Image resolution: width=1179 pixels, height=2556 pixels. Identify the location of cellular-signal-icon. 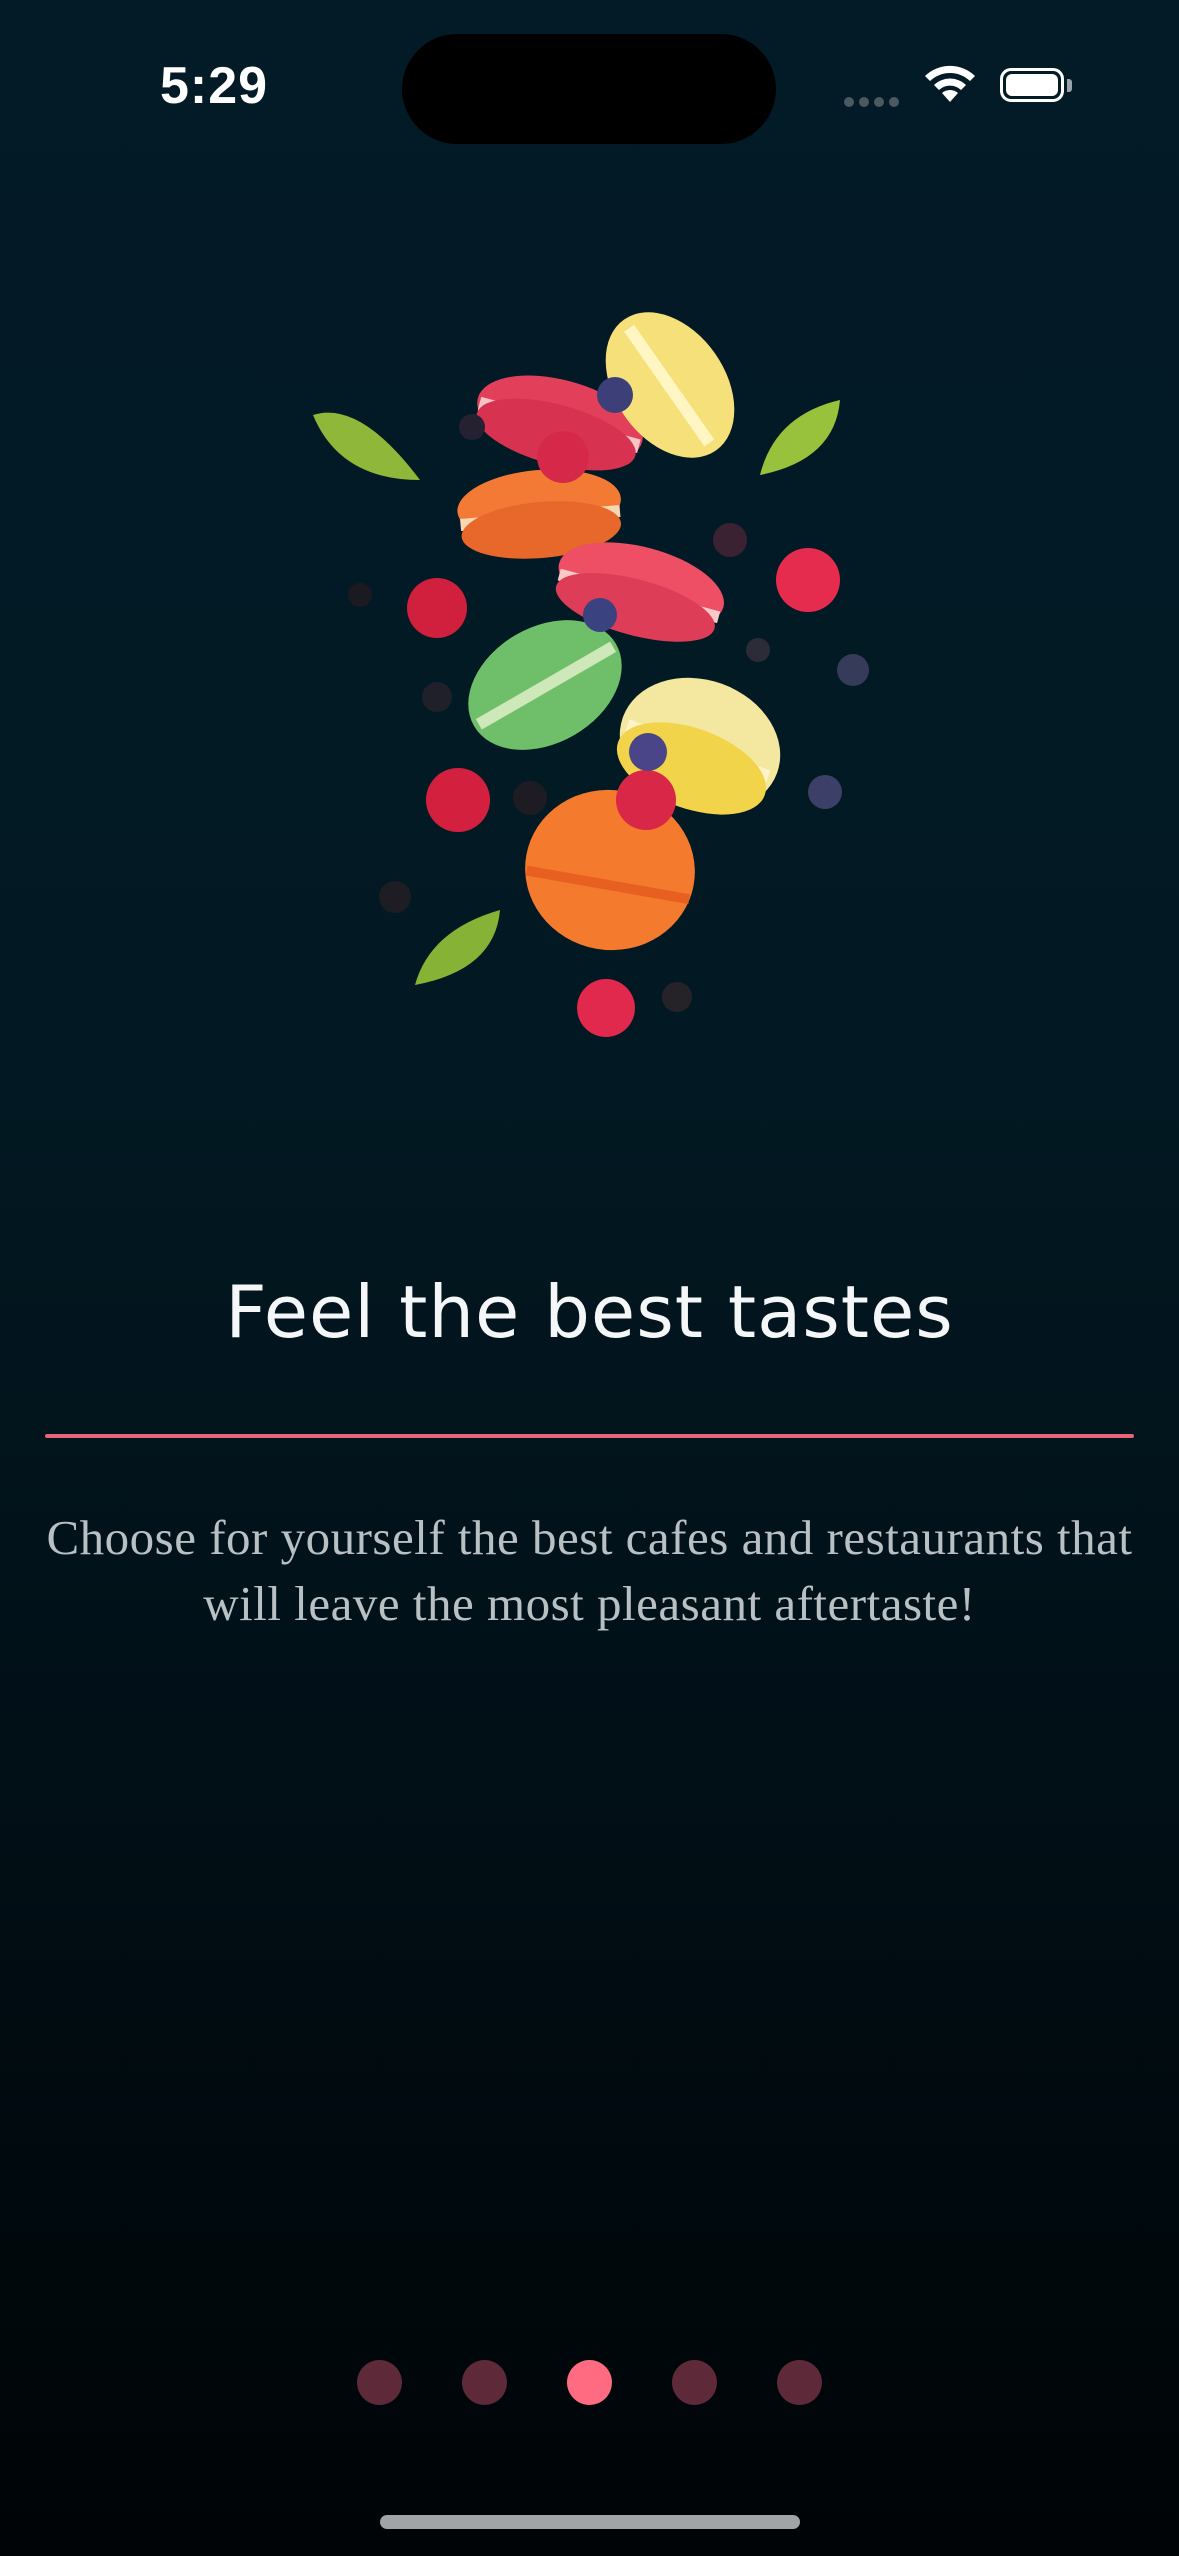
(874, 102).